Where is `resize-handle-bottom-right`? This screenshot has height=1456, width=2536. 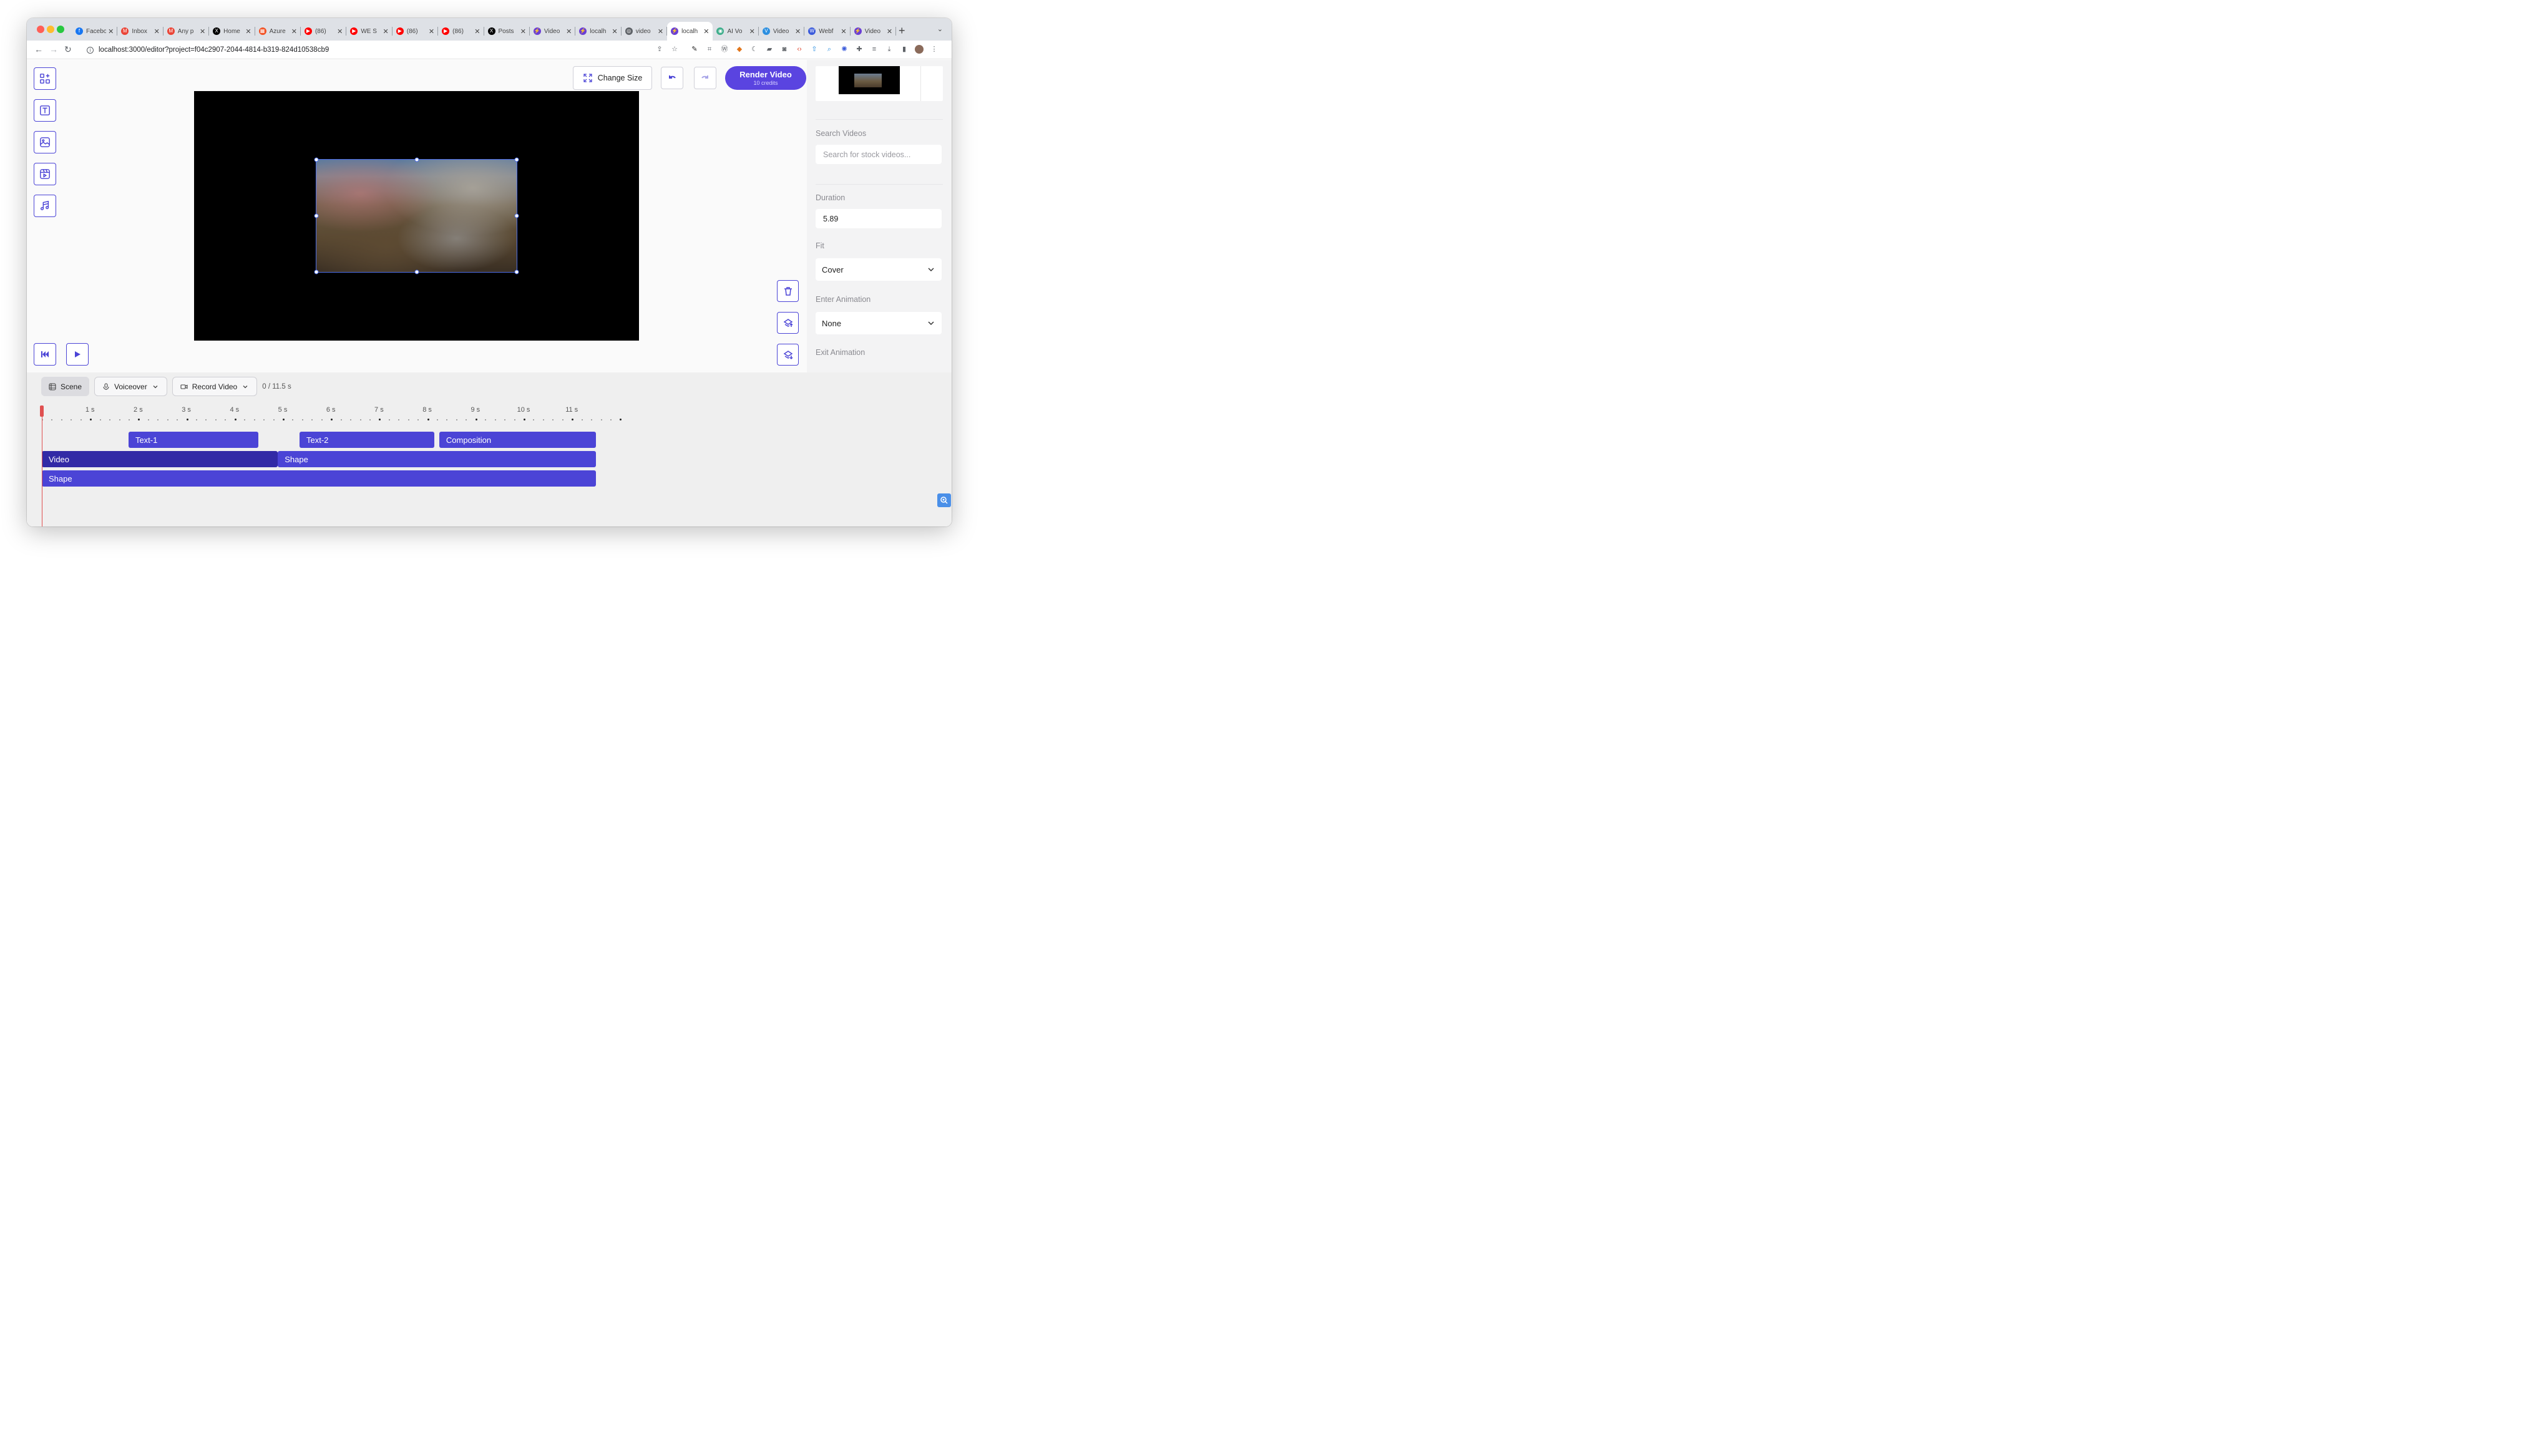 resize-handle-bottom-right is located at coordinates (516, 272).